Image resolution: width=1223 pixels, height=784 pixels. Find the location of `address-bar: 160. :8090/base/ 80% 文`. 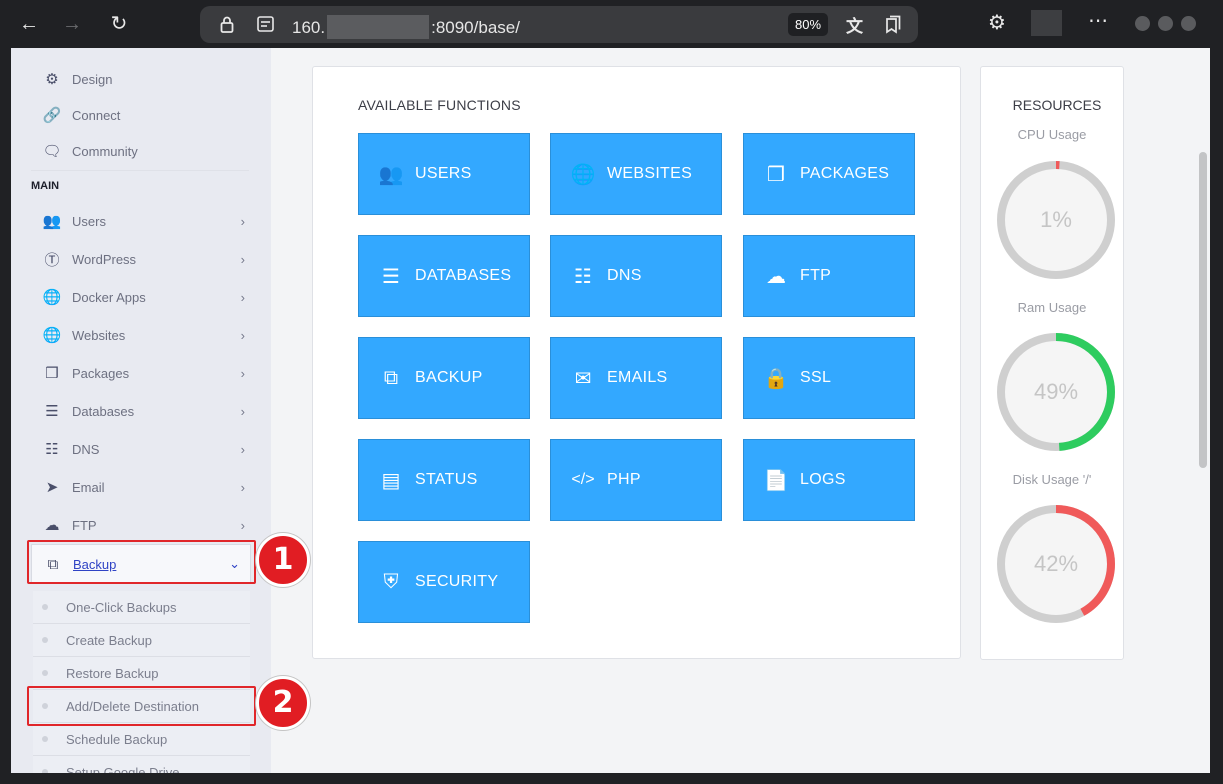

address-bar: 160. :8090/base/ 80% 文 is located at coordinates (559, 24).